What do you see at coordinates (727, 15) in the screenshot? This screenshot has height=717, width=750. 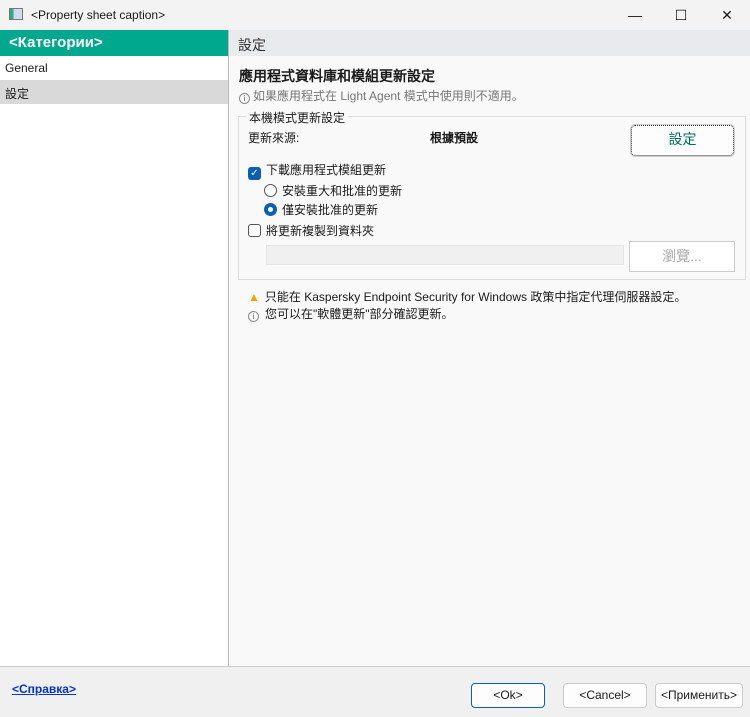 I see `close-button: ✕` at bounding box center [727, 15].